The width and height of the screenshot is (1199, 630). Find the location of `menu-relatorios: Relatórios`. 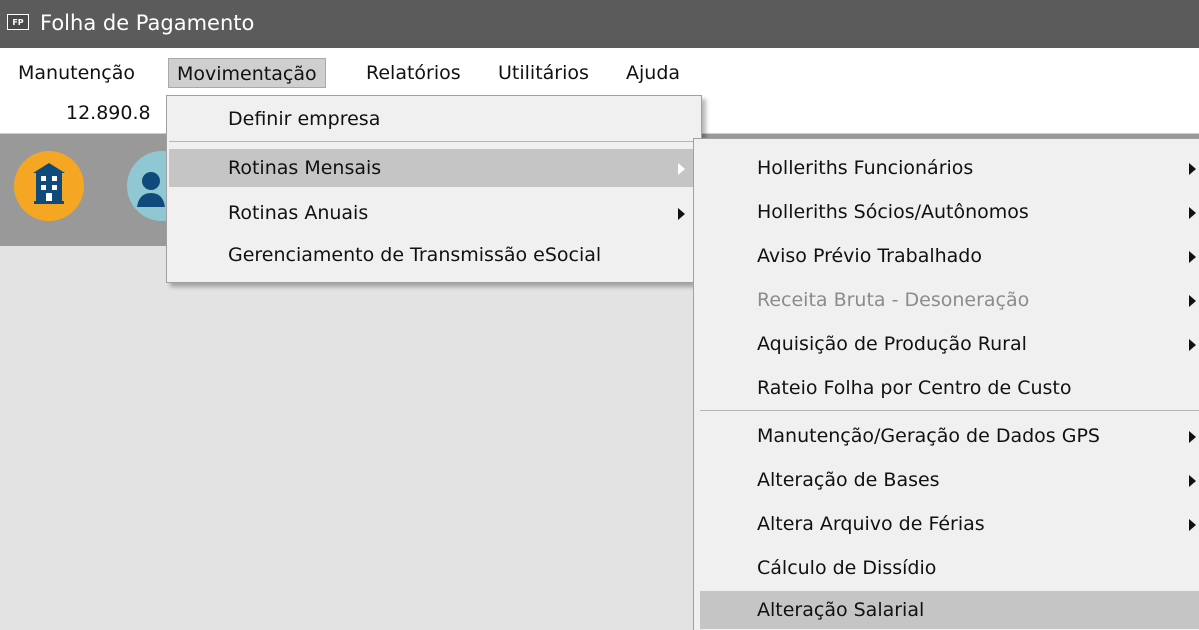

menu-relatorios: Relatórios is located at coordinates (413, 73).